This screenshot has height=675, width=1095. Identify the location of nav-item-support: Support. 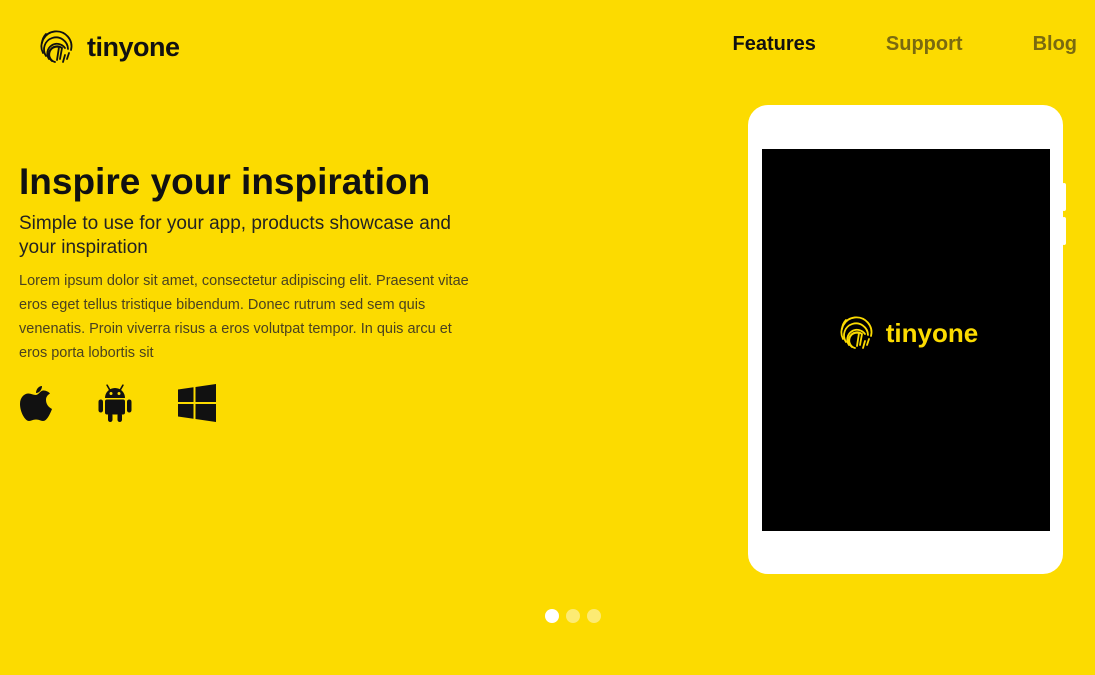
(924, 44).